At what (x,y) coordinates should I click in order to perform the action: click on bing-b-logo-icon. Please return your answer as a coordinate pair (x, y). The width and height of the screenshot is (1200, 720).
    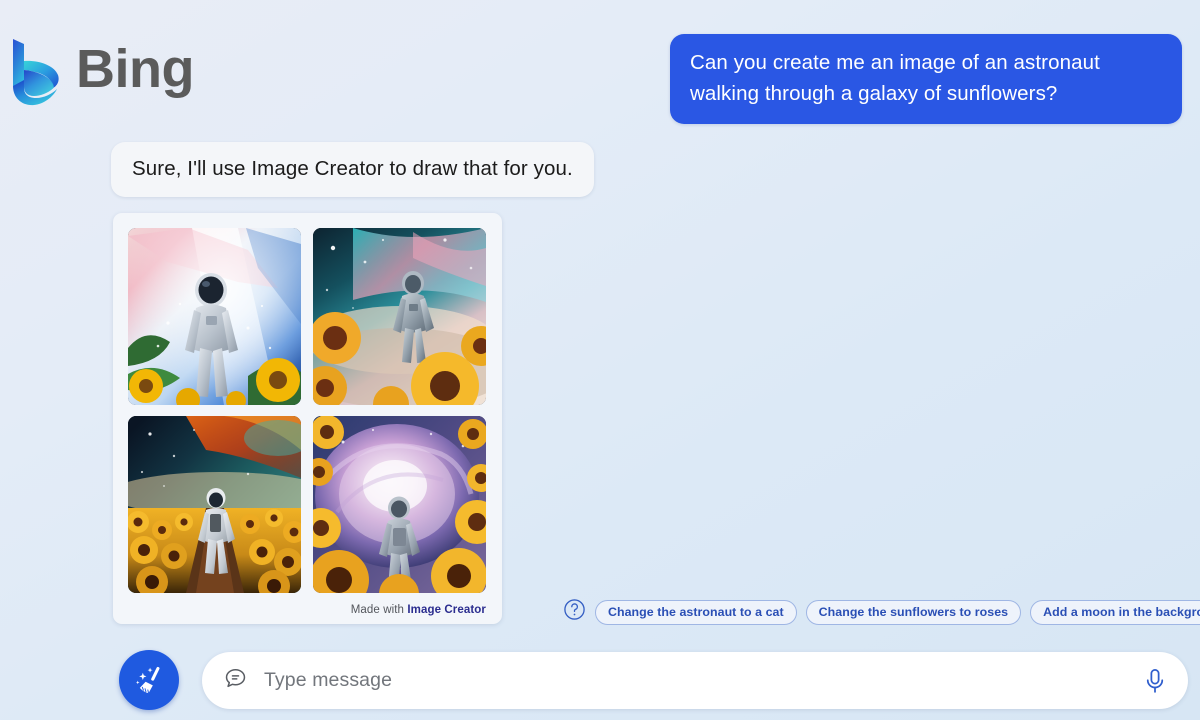
    Looking at the image, I should click on (35, 72).